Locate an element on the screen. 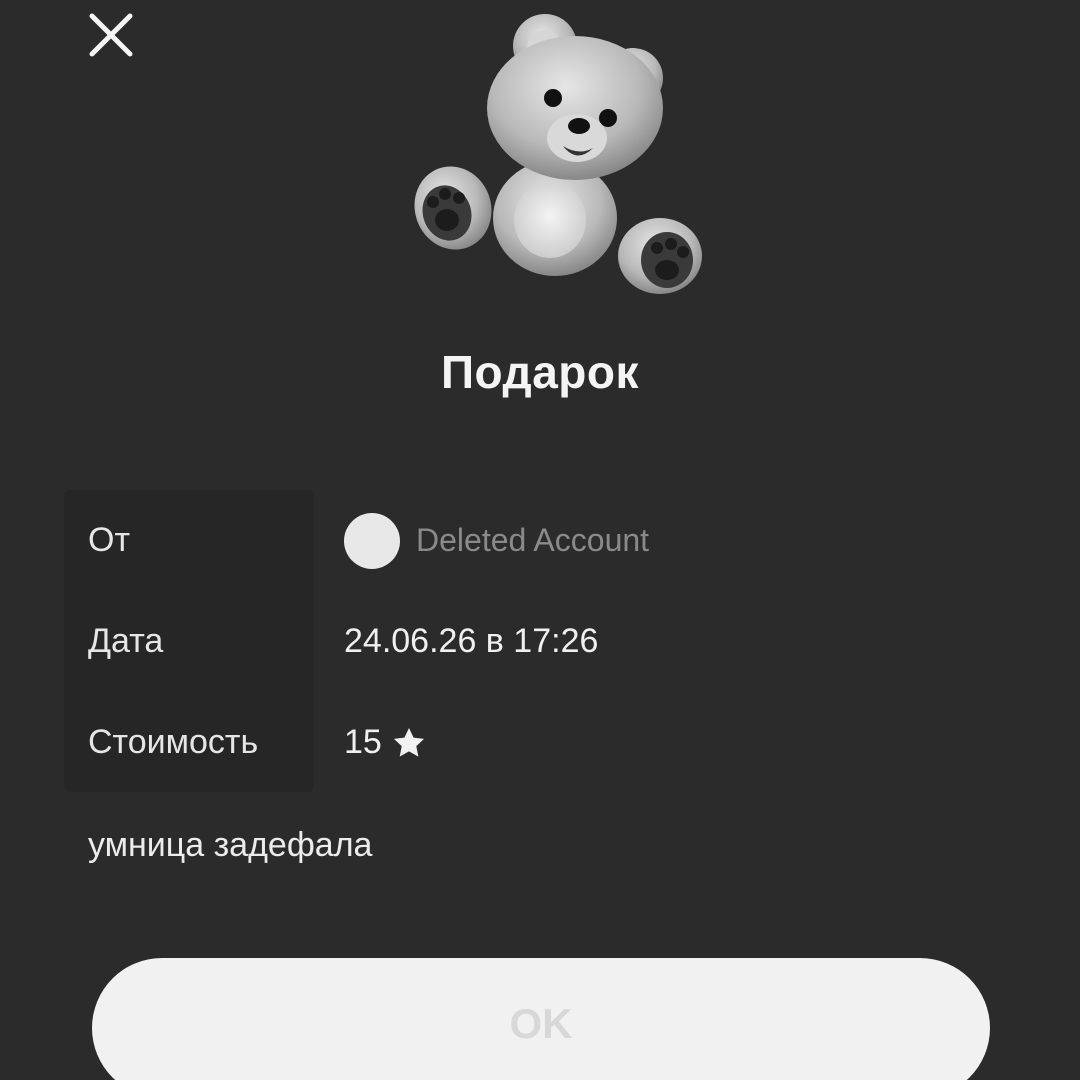 The width and height of the screenshot is (1080, 1080). close-button is located at coordinates (111, 35).